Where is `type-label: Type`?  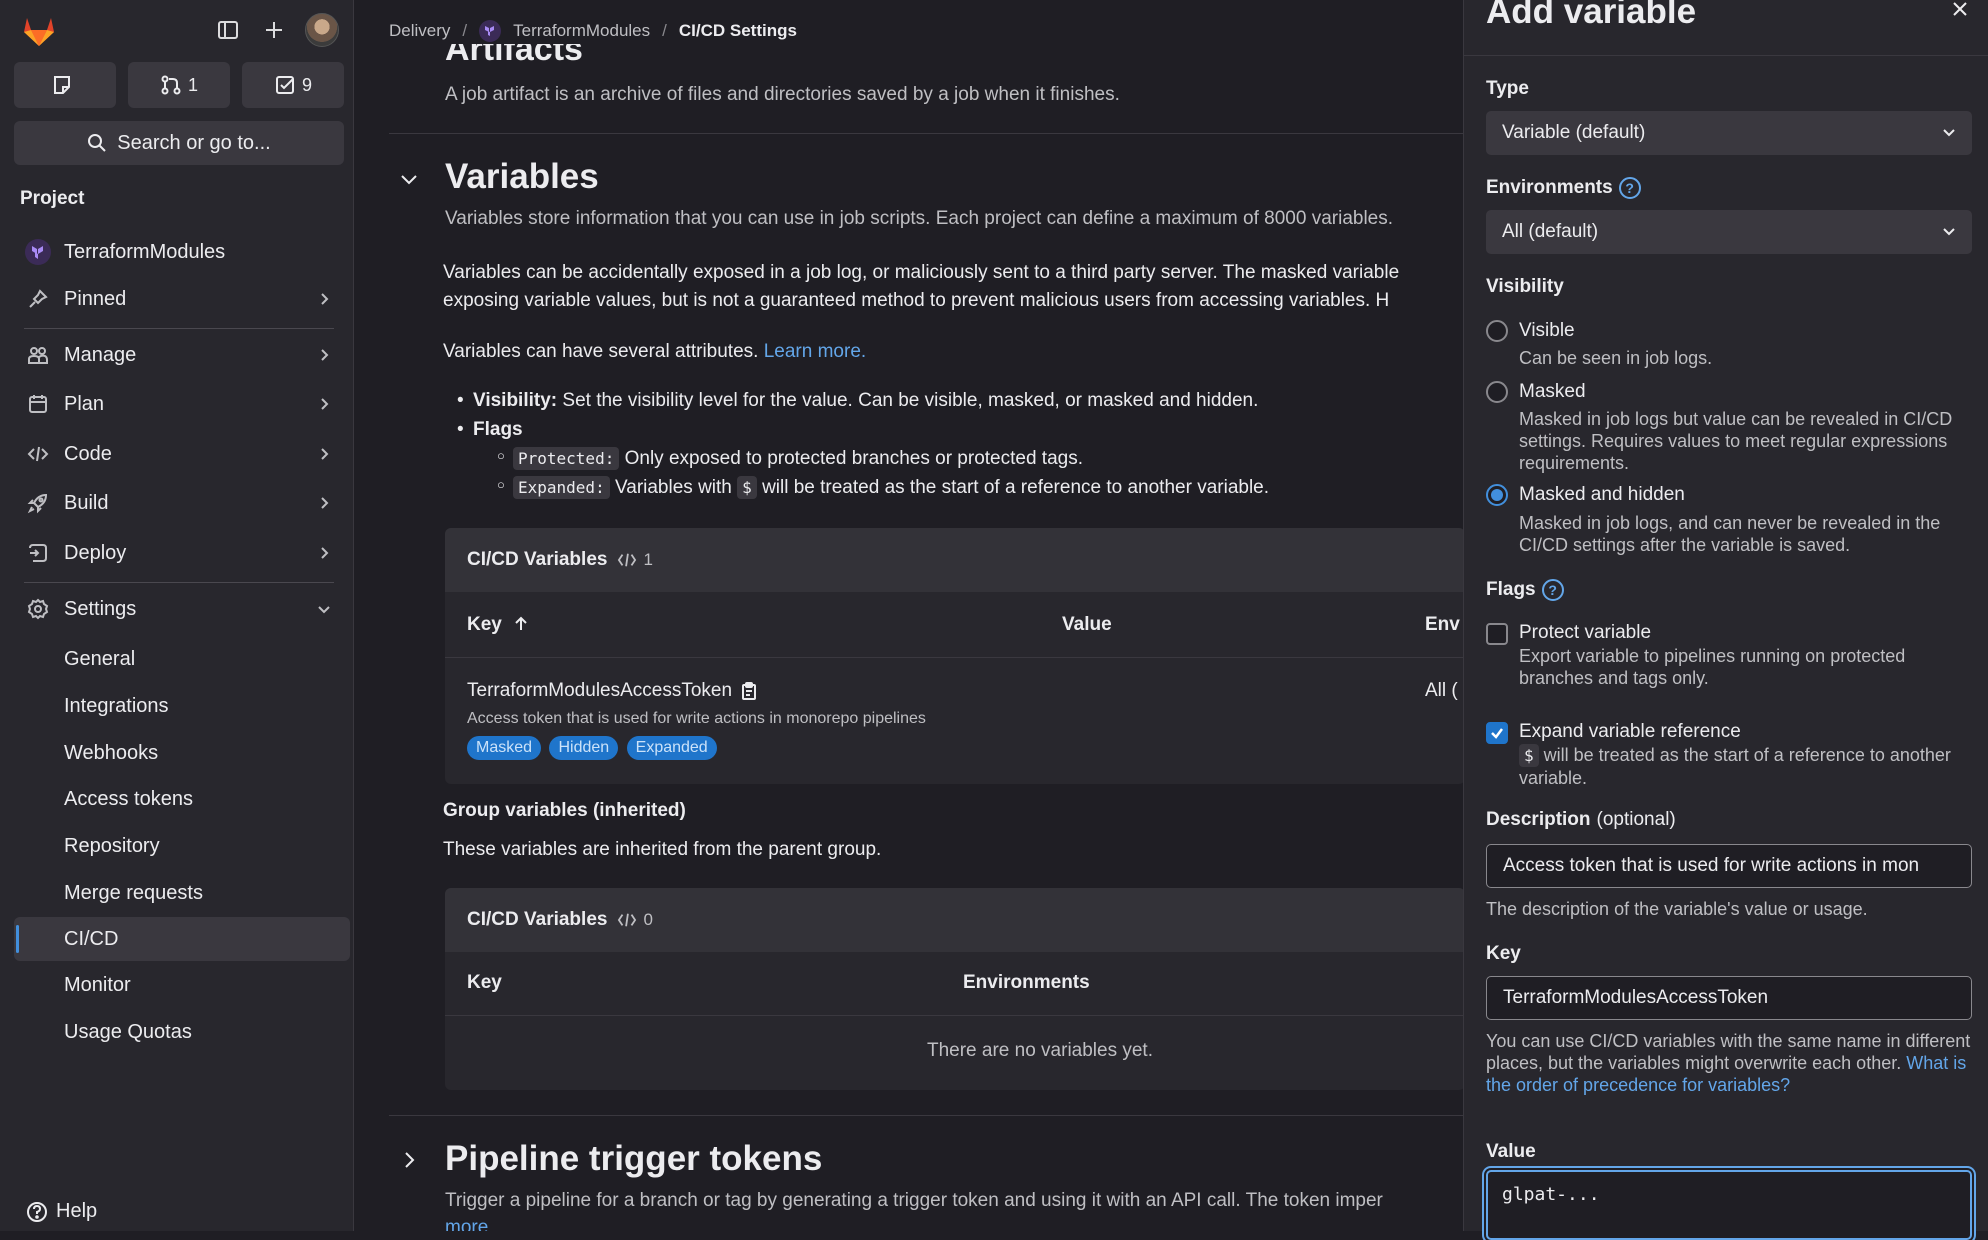 type-label: Type is located at coordinates (1507, 88).